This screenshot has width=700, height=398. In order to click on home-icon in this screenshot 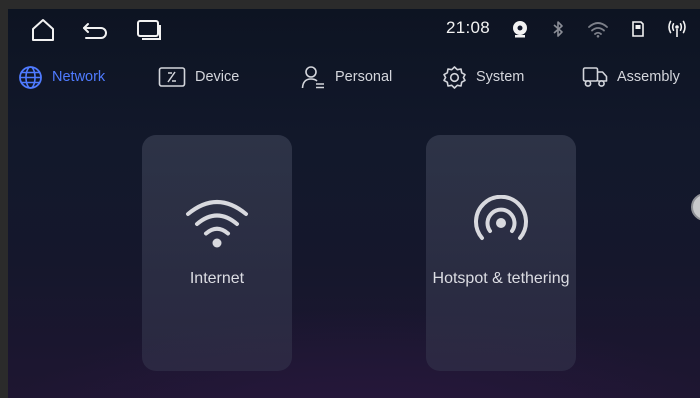, I will do `click(43, 30)`.